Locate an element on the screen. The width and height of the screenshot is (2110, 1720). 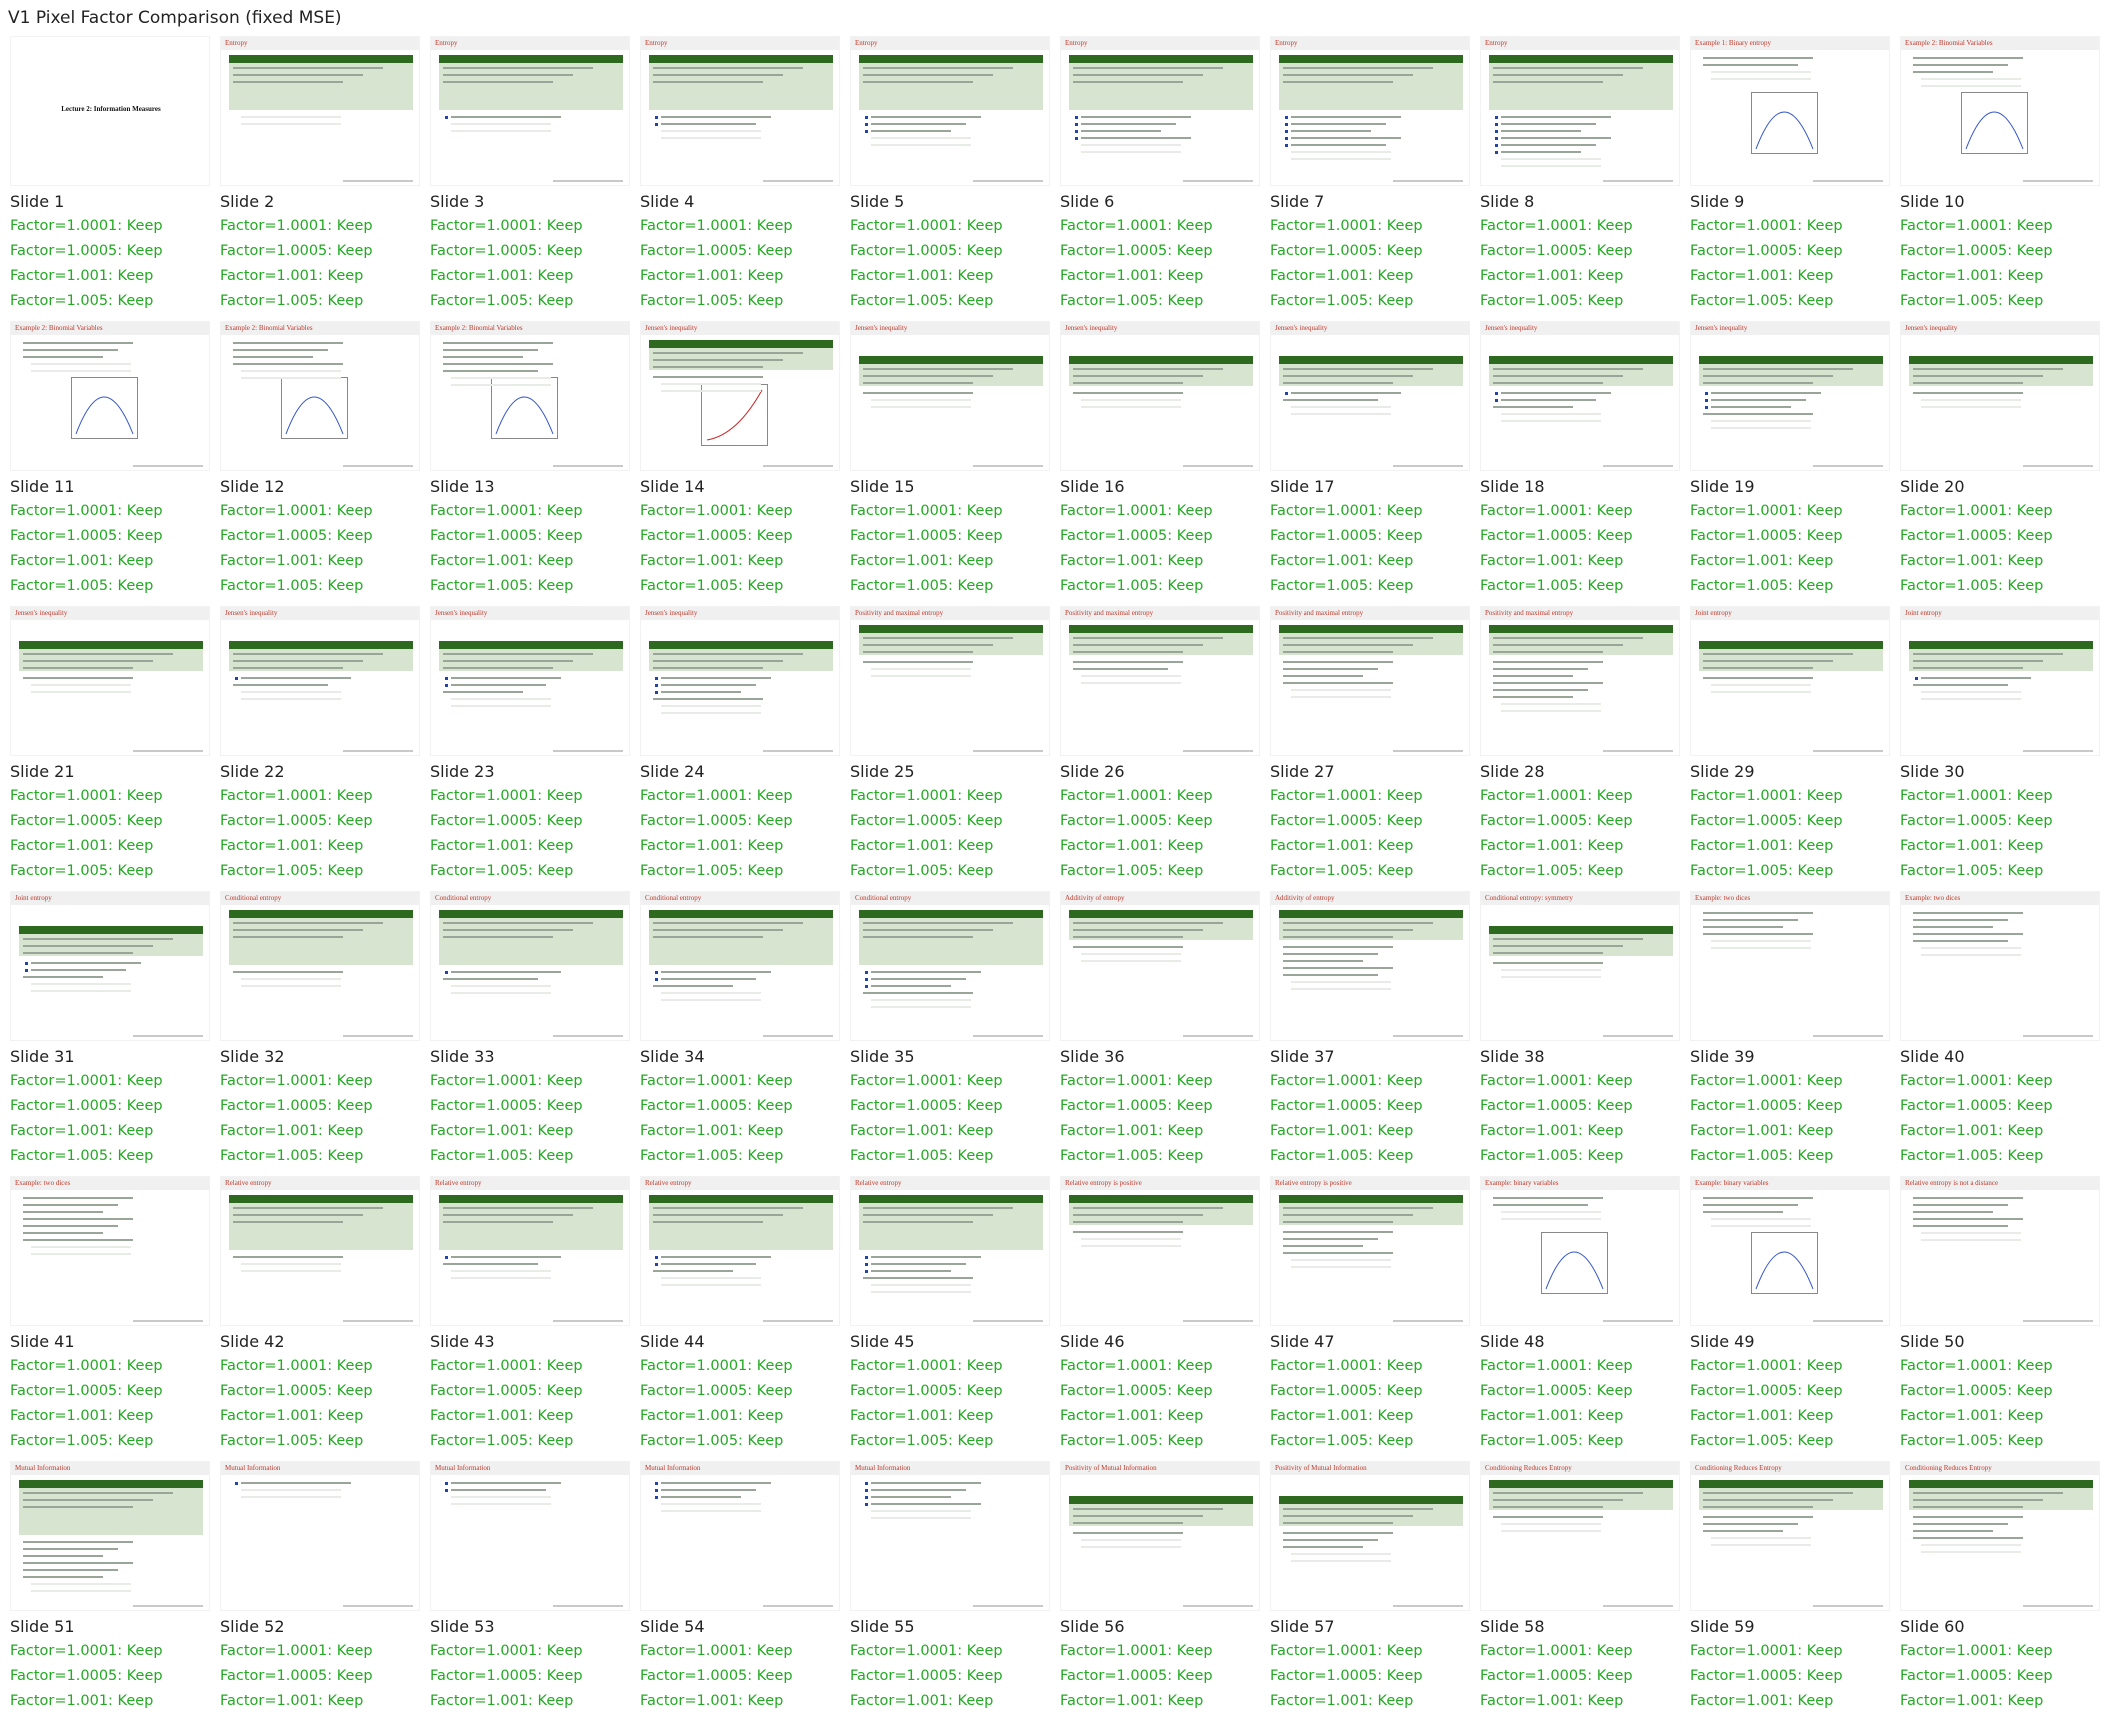
slide-thumbnail: Relative entropy is not a distance is located at coordinates (2000, 1251).